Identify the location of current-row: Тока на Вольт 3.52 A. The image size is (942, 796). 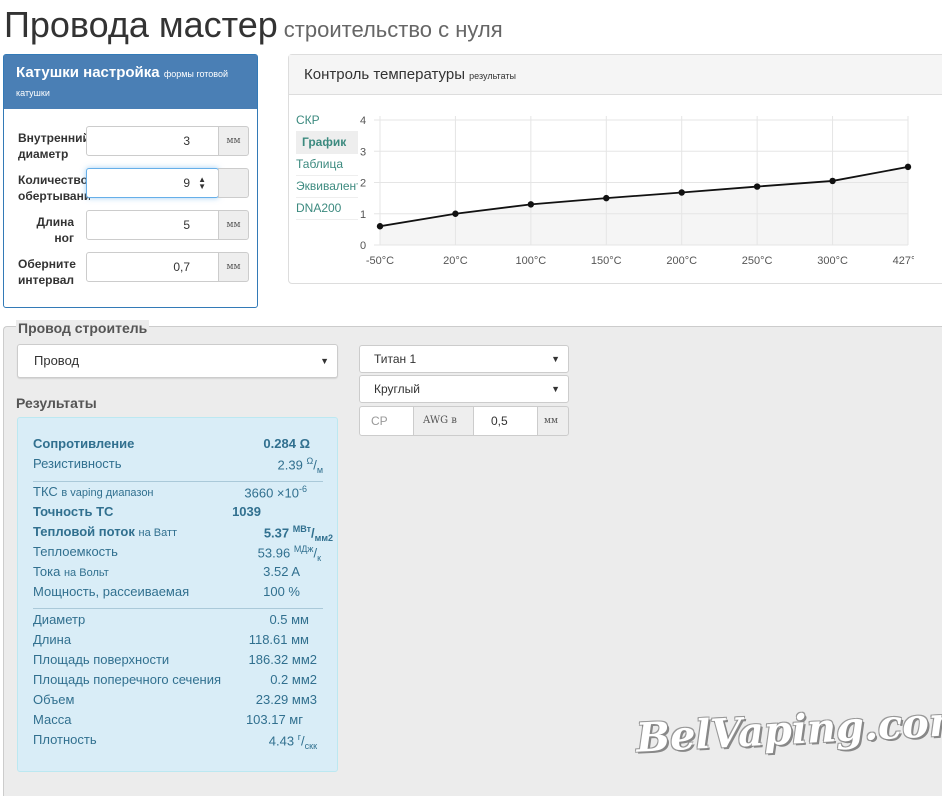
(166, 571).